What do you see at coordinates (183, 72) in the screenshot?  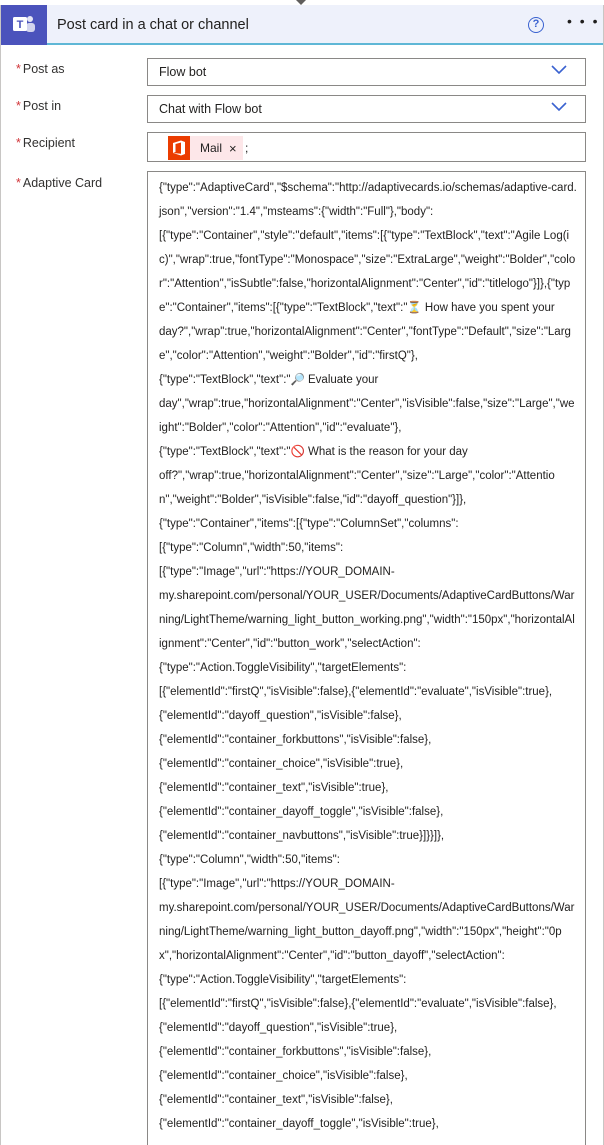 I see `post-as-value: Flow bot` at bounding box center [183, 72].